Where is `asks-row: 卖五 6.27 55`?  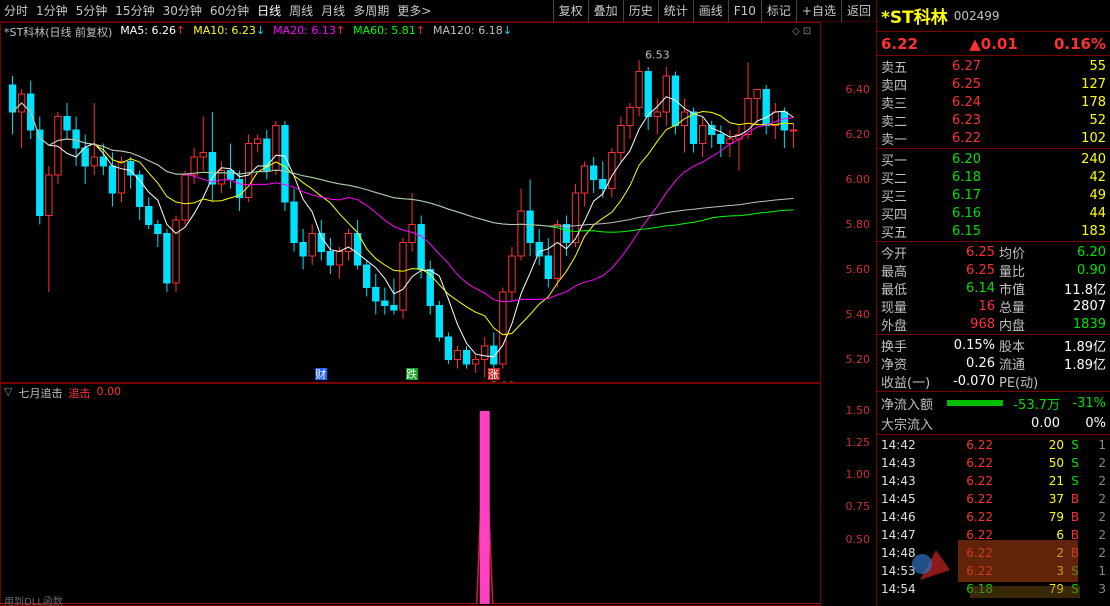 asks-row: 卖五 6.27 55 is located at coordinates (993, 66).